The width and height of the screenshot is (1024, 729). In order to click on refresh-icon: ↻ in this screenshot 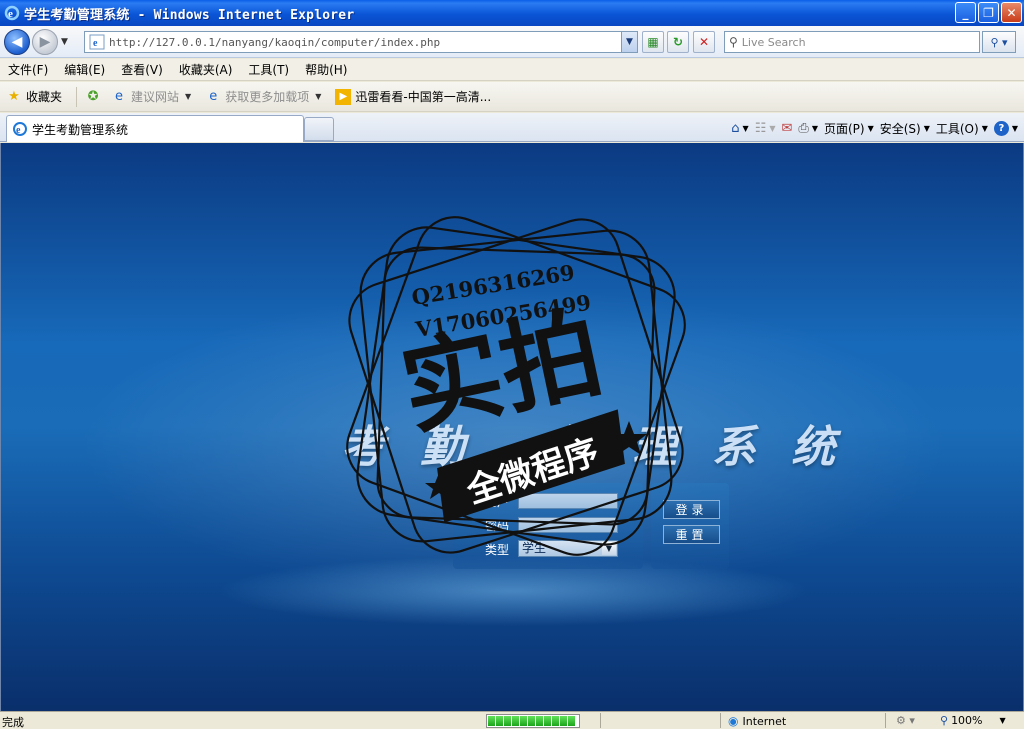, I will do `click(678, 42)`.